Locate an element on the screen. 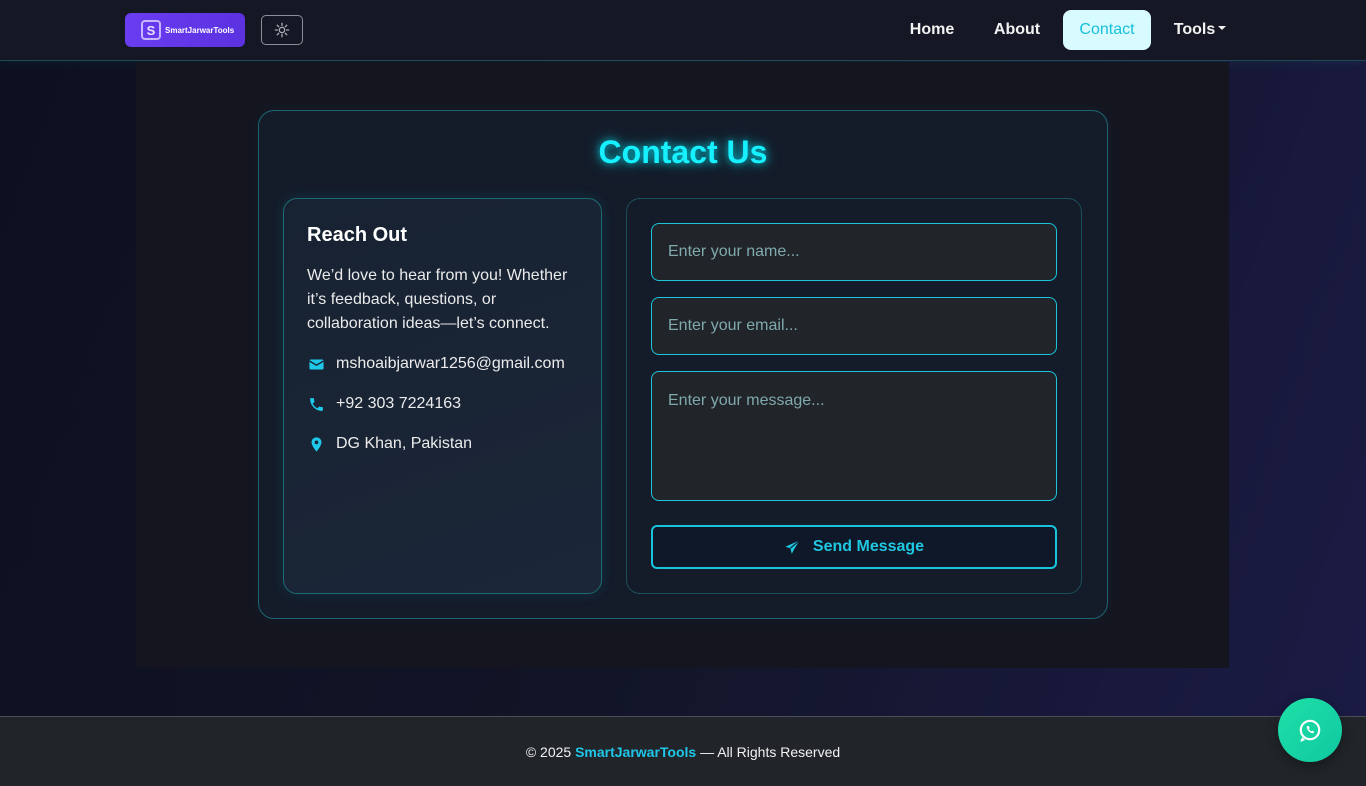  send-message-label: Send Message is located at coordinates (868, 546).